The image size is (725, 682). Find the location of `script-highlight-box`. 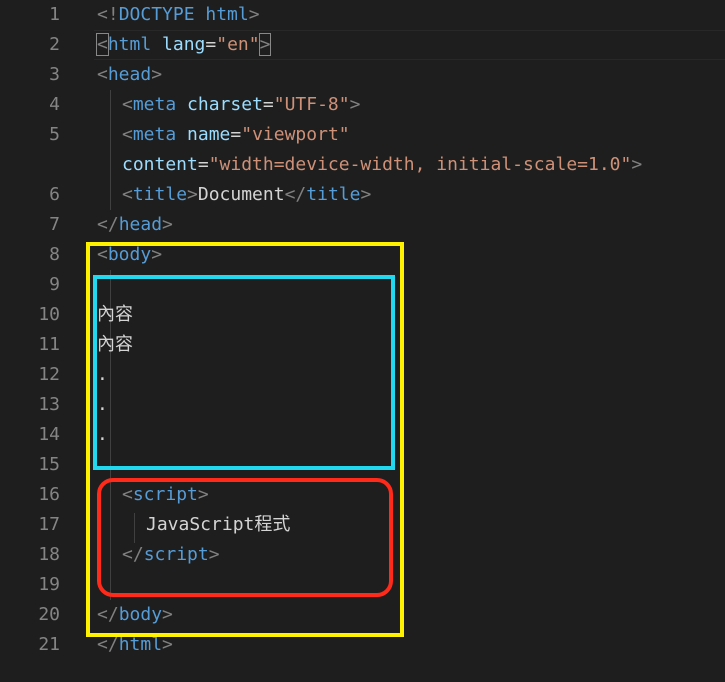

script-highlight-box is located at coordinates (245, 537).